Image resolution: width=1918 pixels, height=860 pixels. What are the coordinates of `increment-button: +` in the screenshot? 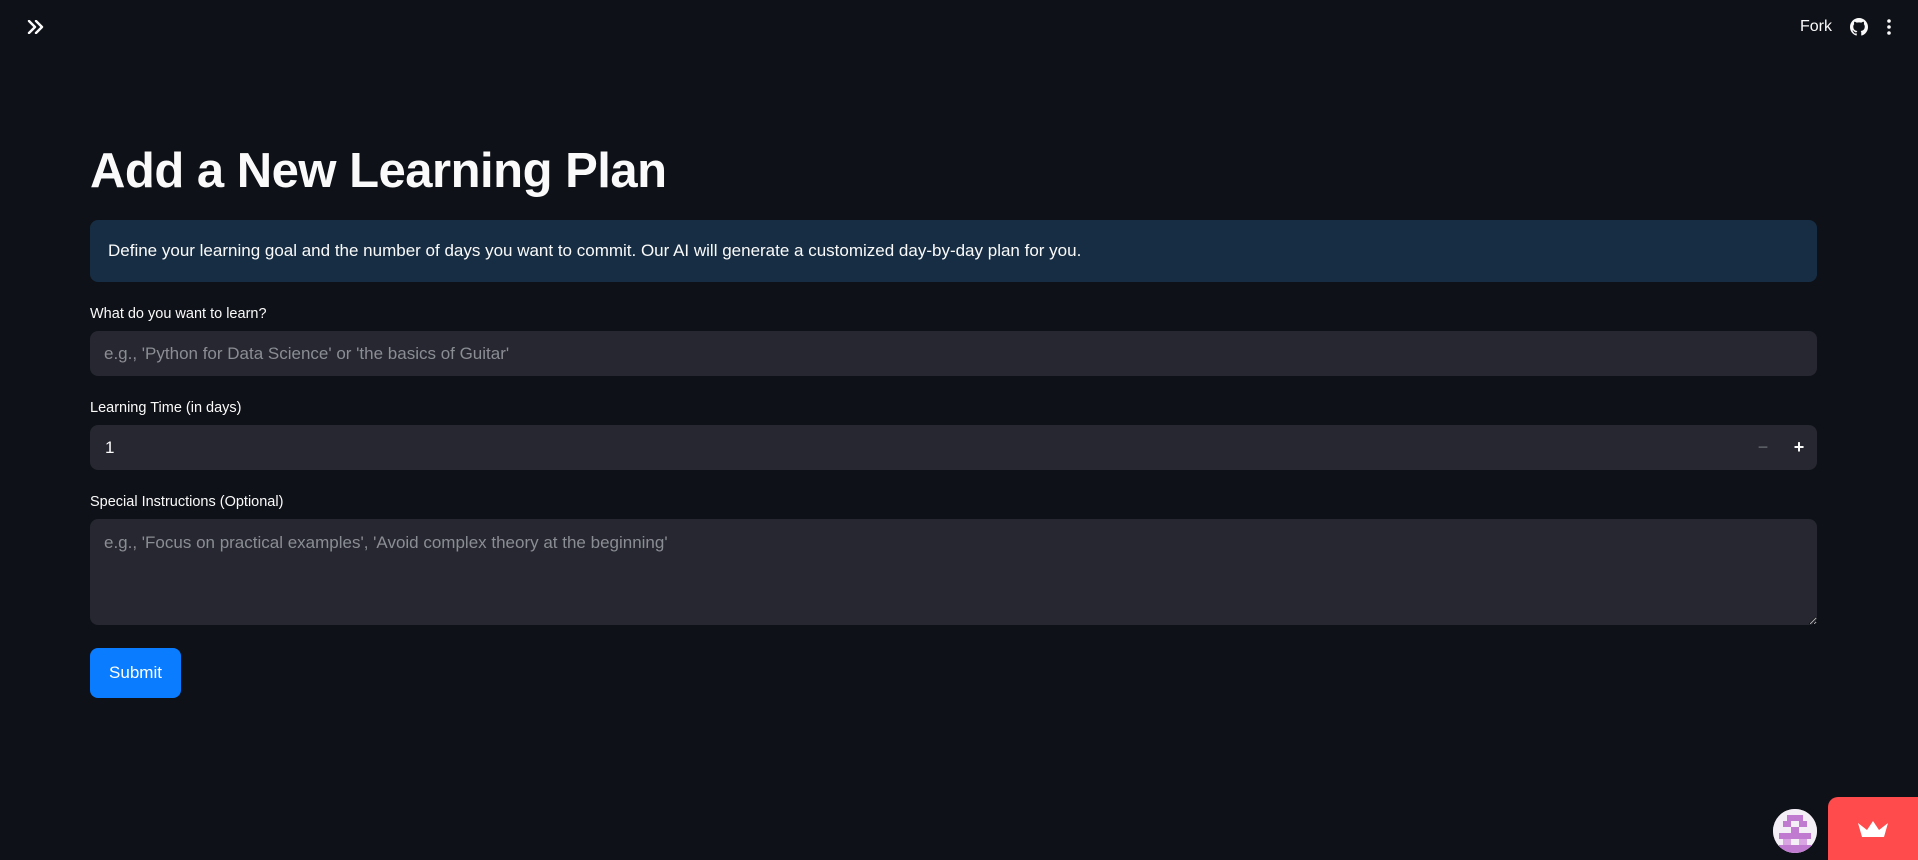 It's located at (1799, 447).